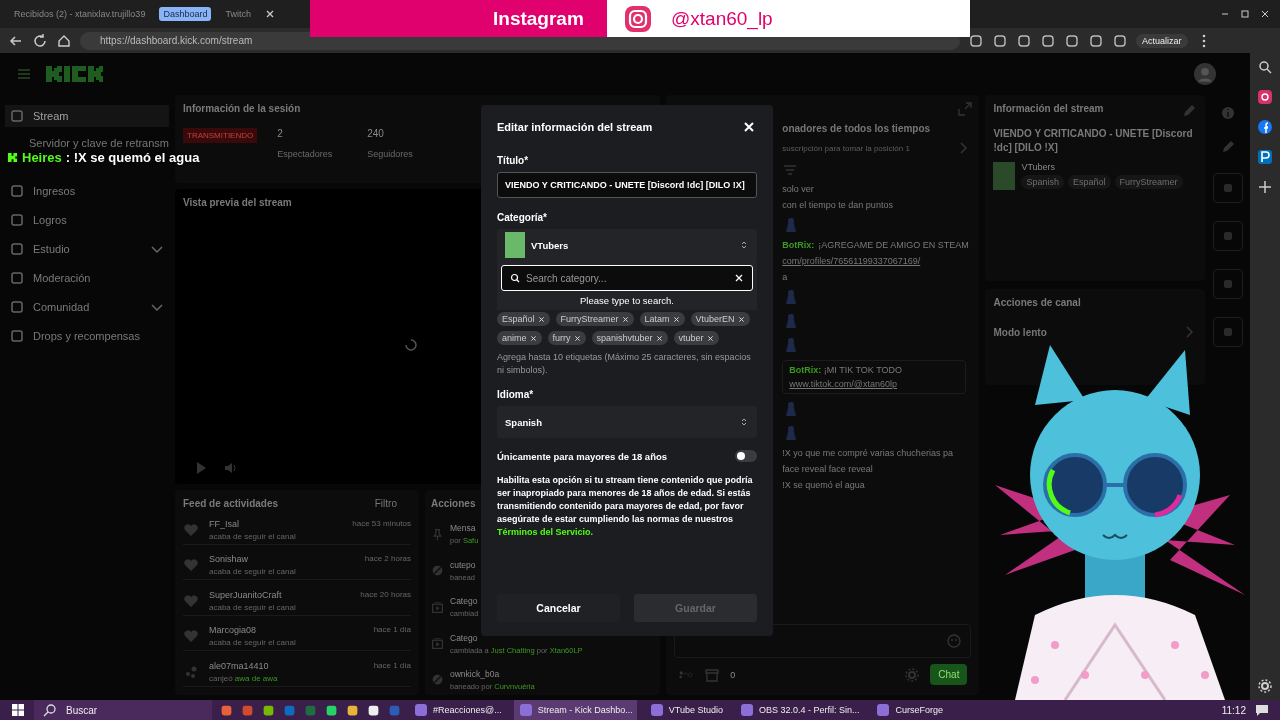 This screenshot has height=720, width=1280. What do you see at coordinates (744, 245) in the screenshot?
I see `updown-icon` at bounding box center [744, 245].